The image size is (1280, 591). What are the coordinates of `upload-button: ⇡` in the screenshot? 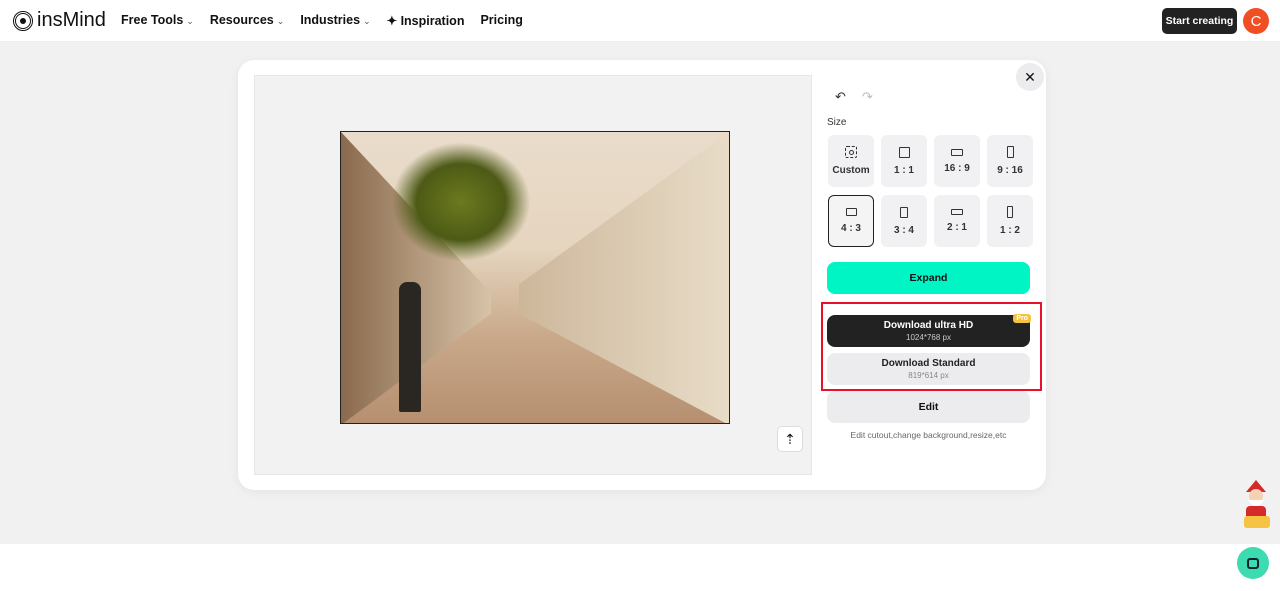 It's located at (790, 439).